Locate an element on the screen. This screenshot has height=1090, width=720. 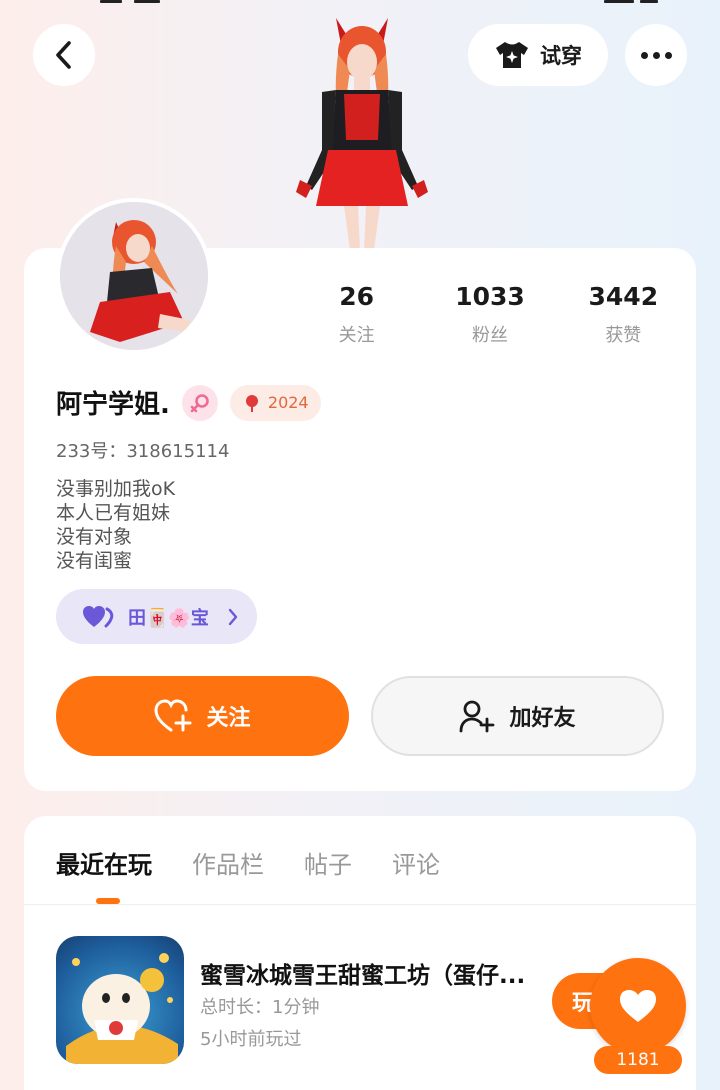
fan-badge-button: 田🀄🌸宝 is located at coordinates (156, 616).